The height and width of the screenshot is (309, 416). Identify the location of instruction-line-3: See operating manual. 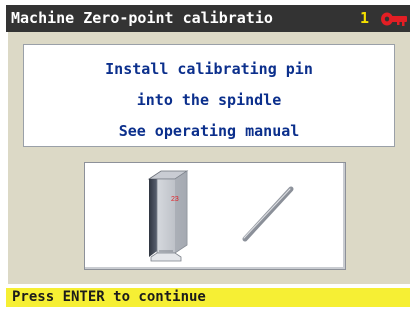
(209, 131).